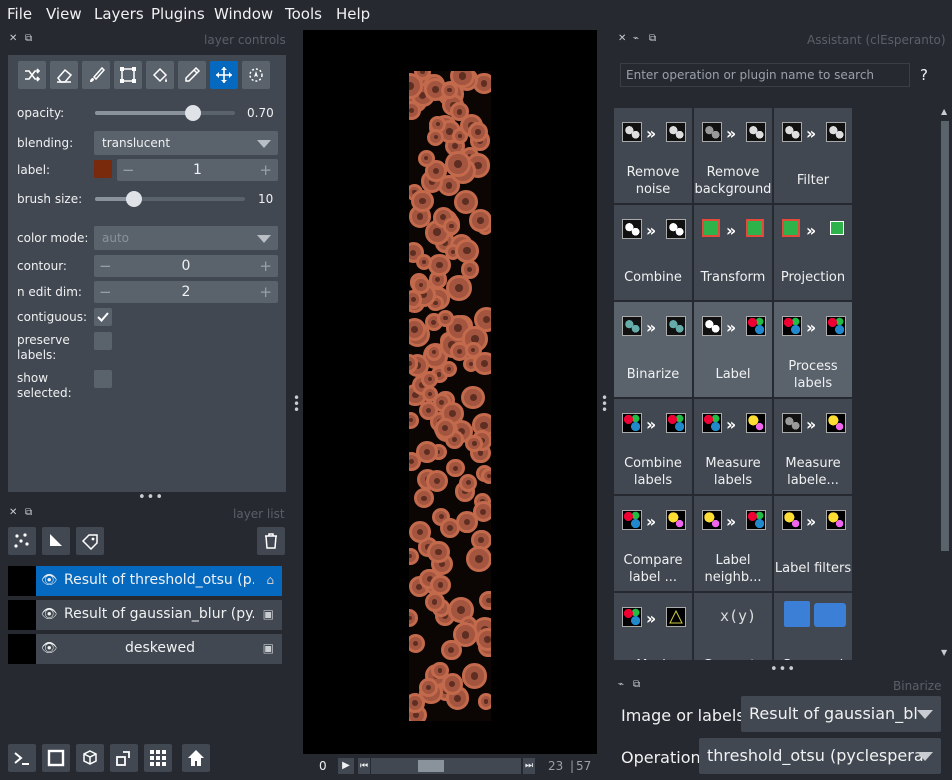 The image size is (952, 780). What do you see at coordinates (64, 14) in the screenshot?
I see `menu-view: View` at bounding box center [64, 14].